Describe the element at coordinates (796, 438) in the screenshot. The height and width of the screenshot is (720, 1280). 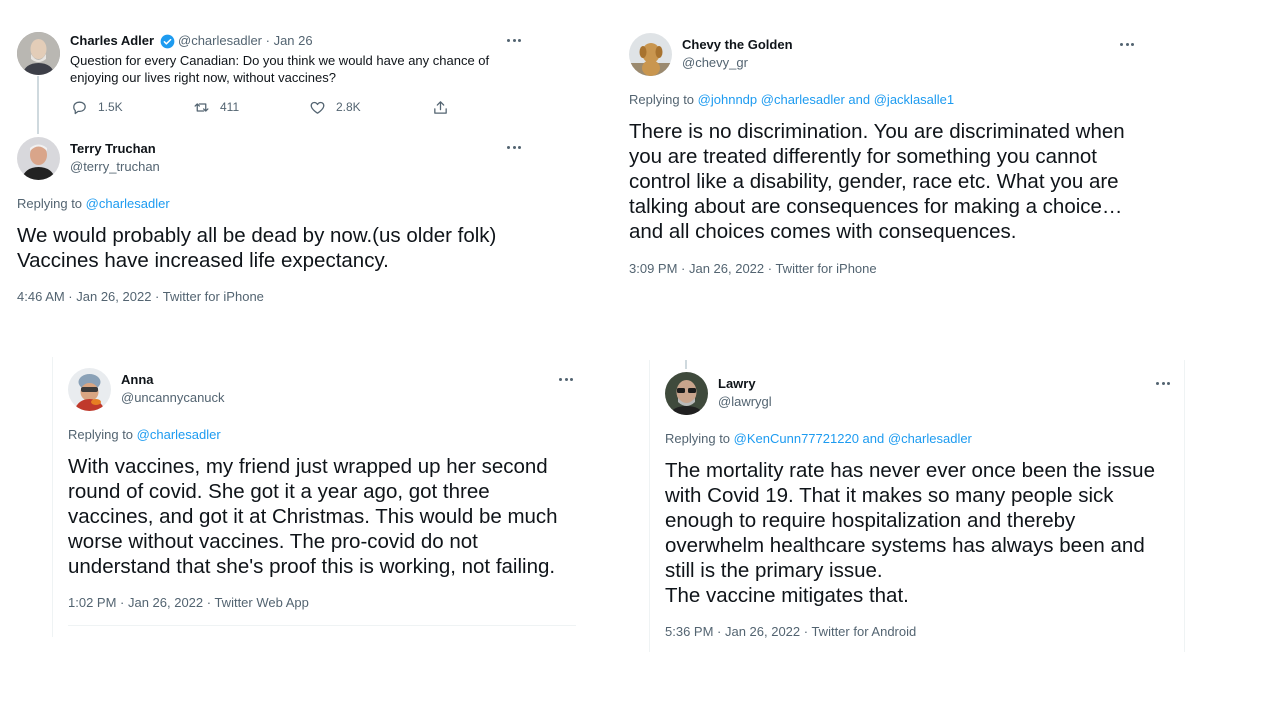
I see `mention-link: @KenCunn77721220` at that location.